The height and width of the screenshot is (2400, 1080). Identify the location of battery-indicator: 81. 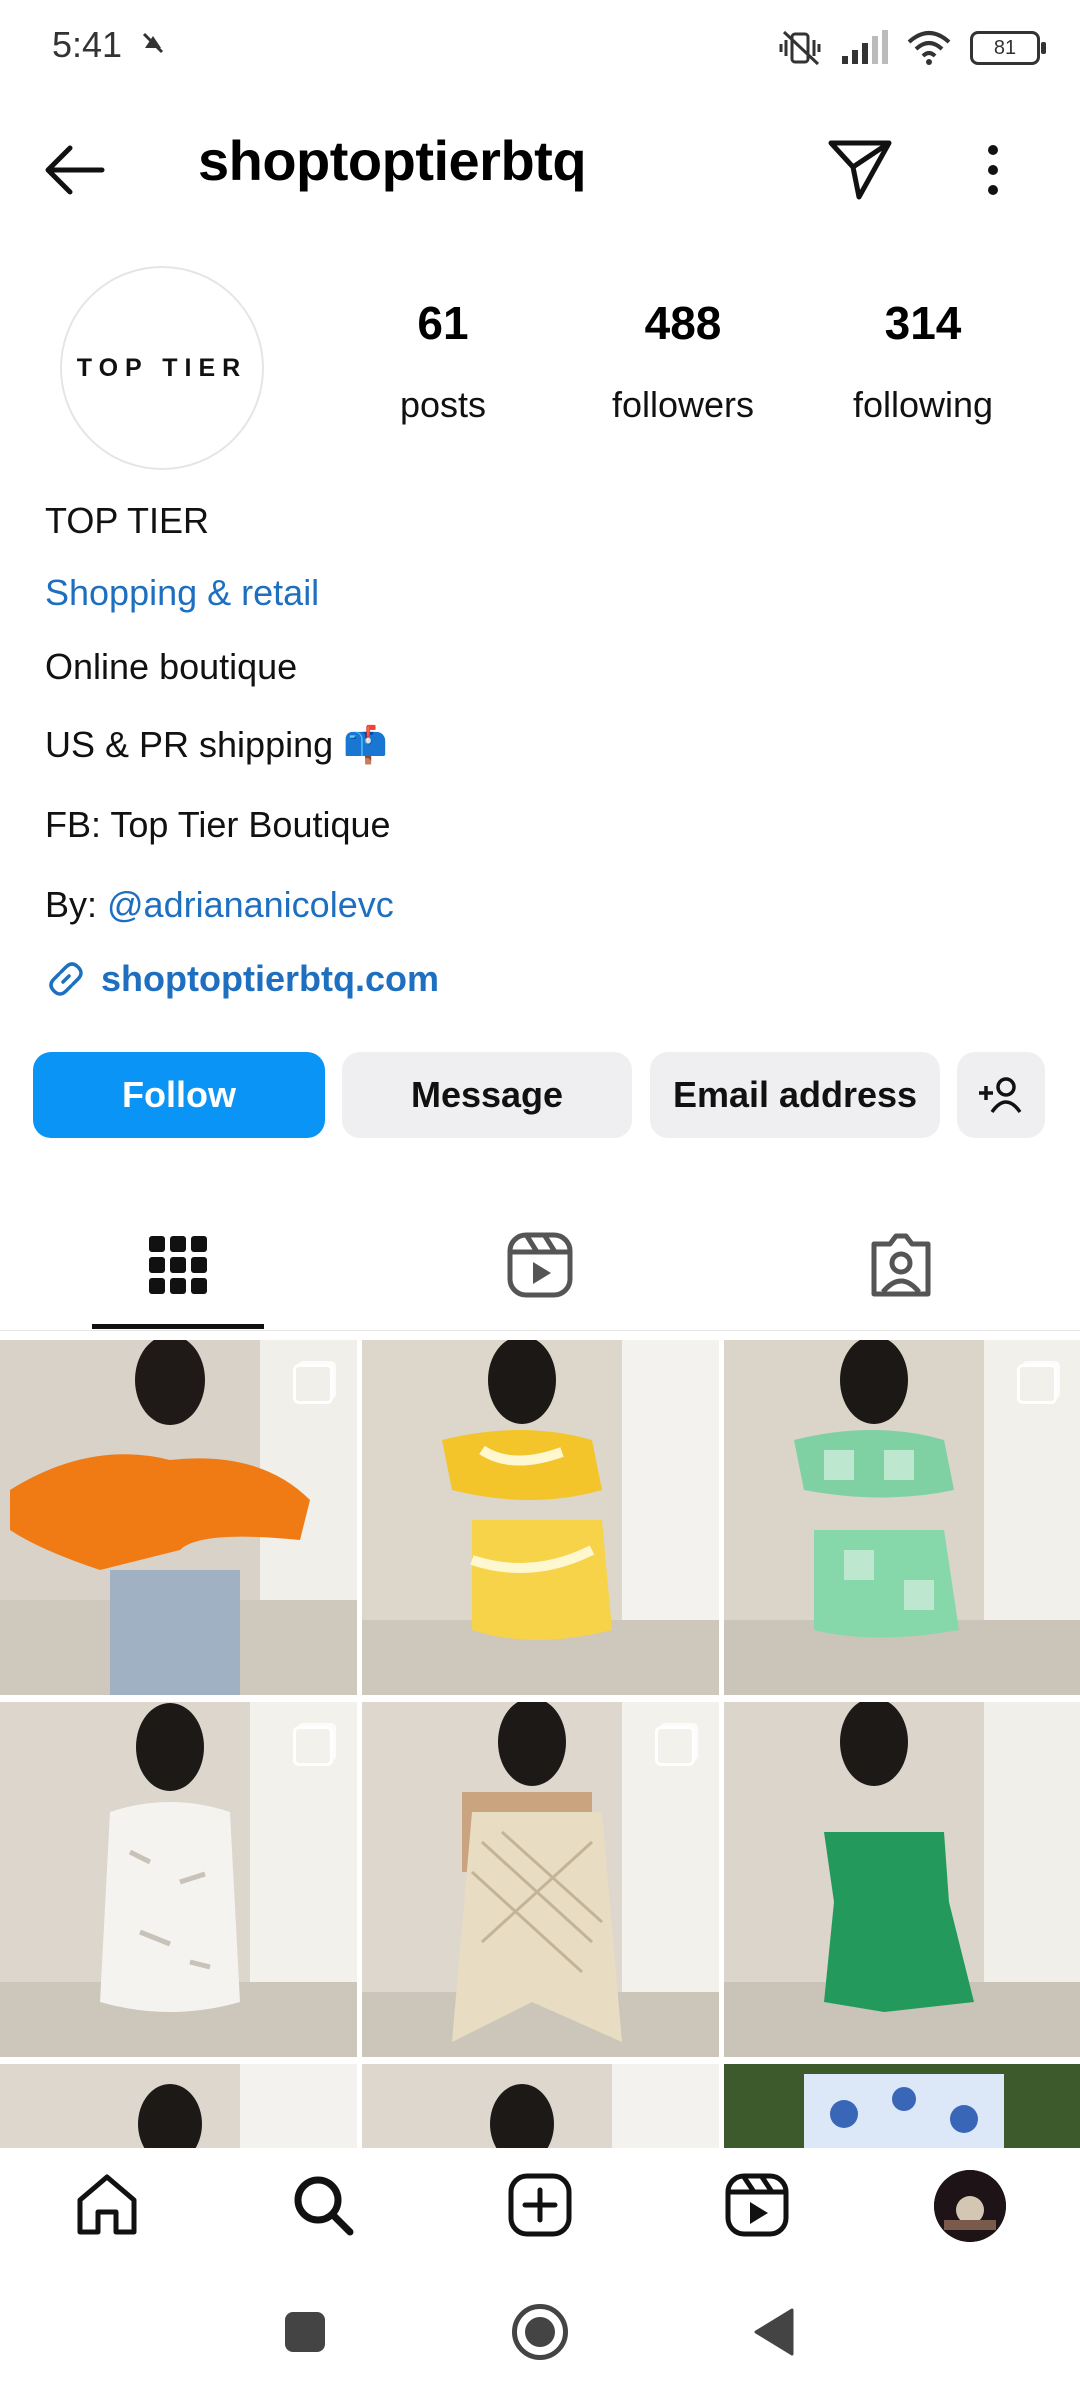
(1008, 48).